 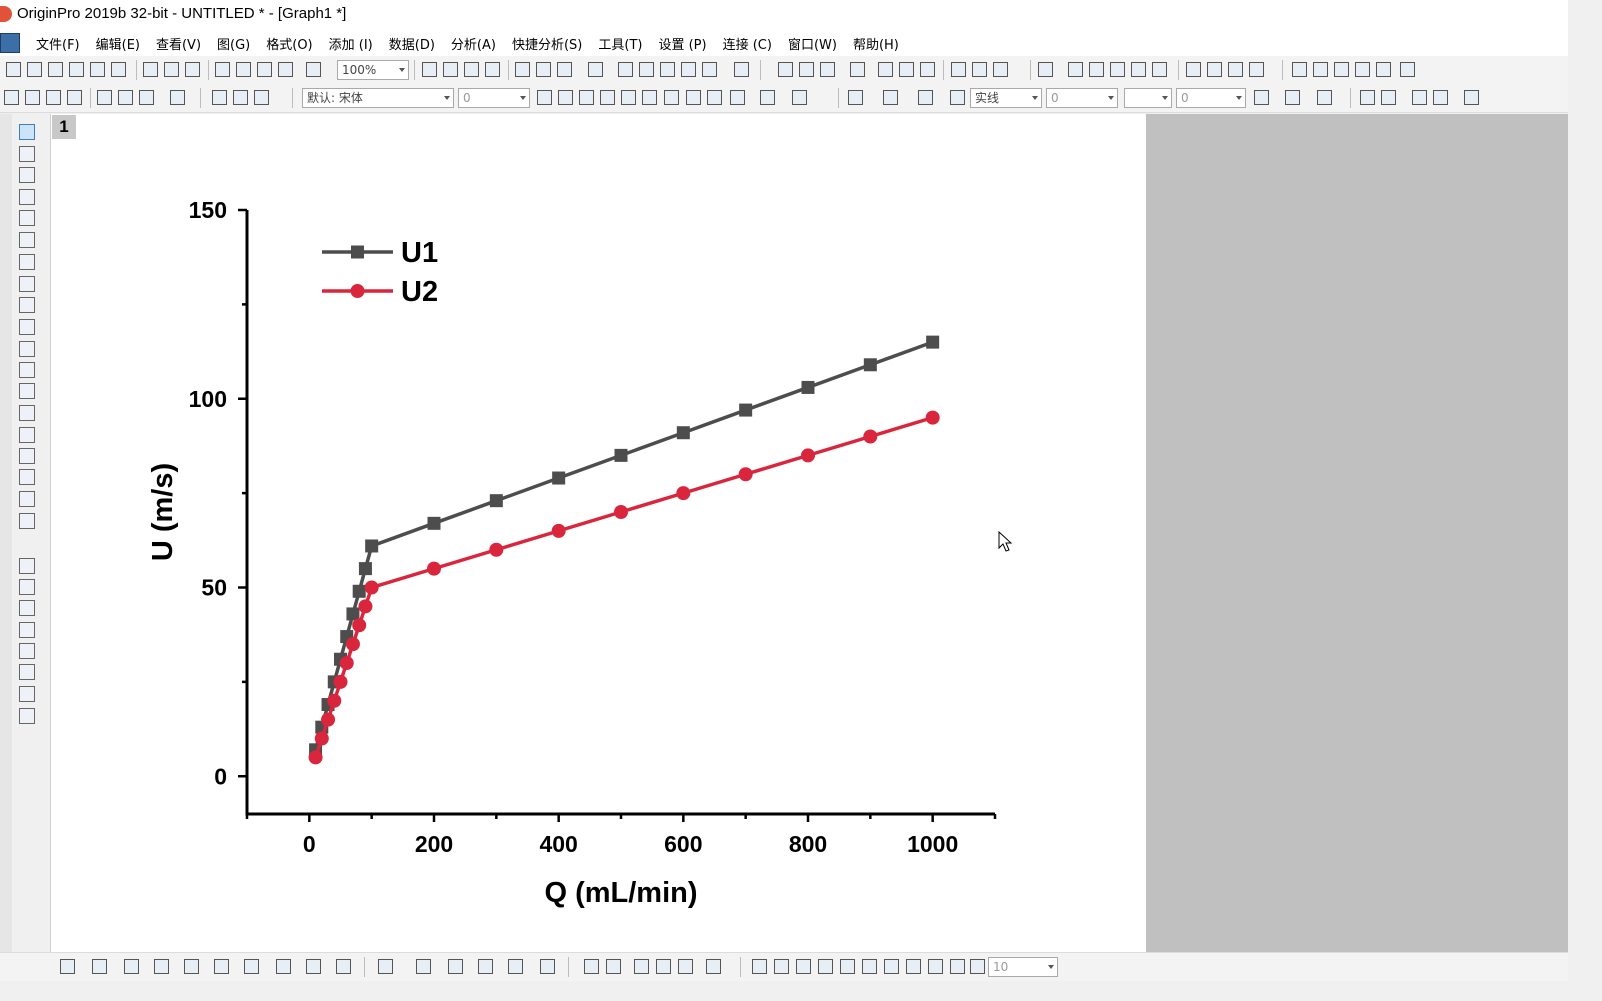 I want to click on 3d-surface-icon, so click(x=385, y=966).